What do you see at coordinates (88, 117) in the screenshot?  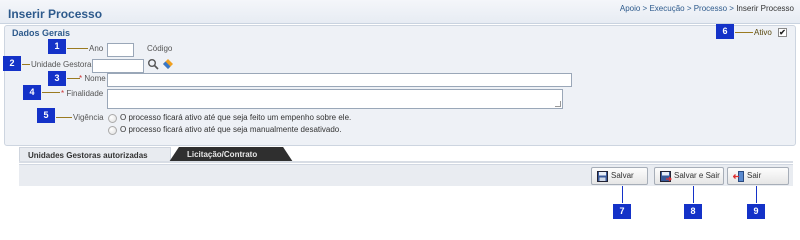 I see `vigencia-label: Vigência` at bounding box center [88, 117].